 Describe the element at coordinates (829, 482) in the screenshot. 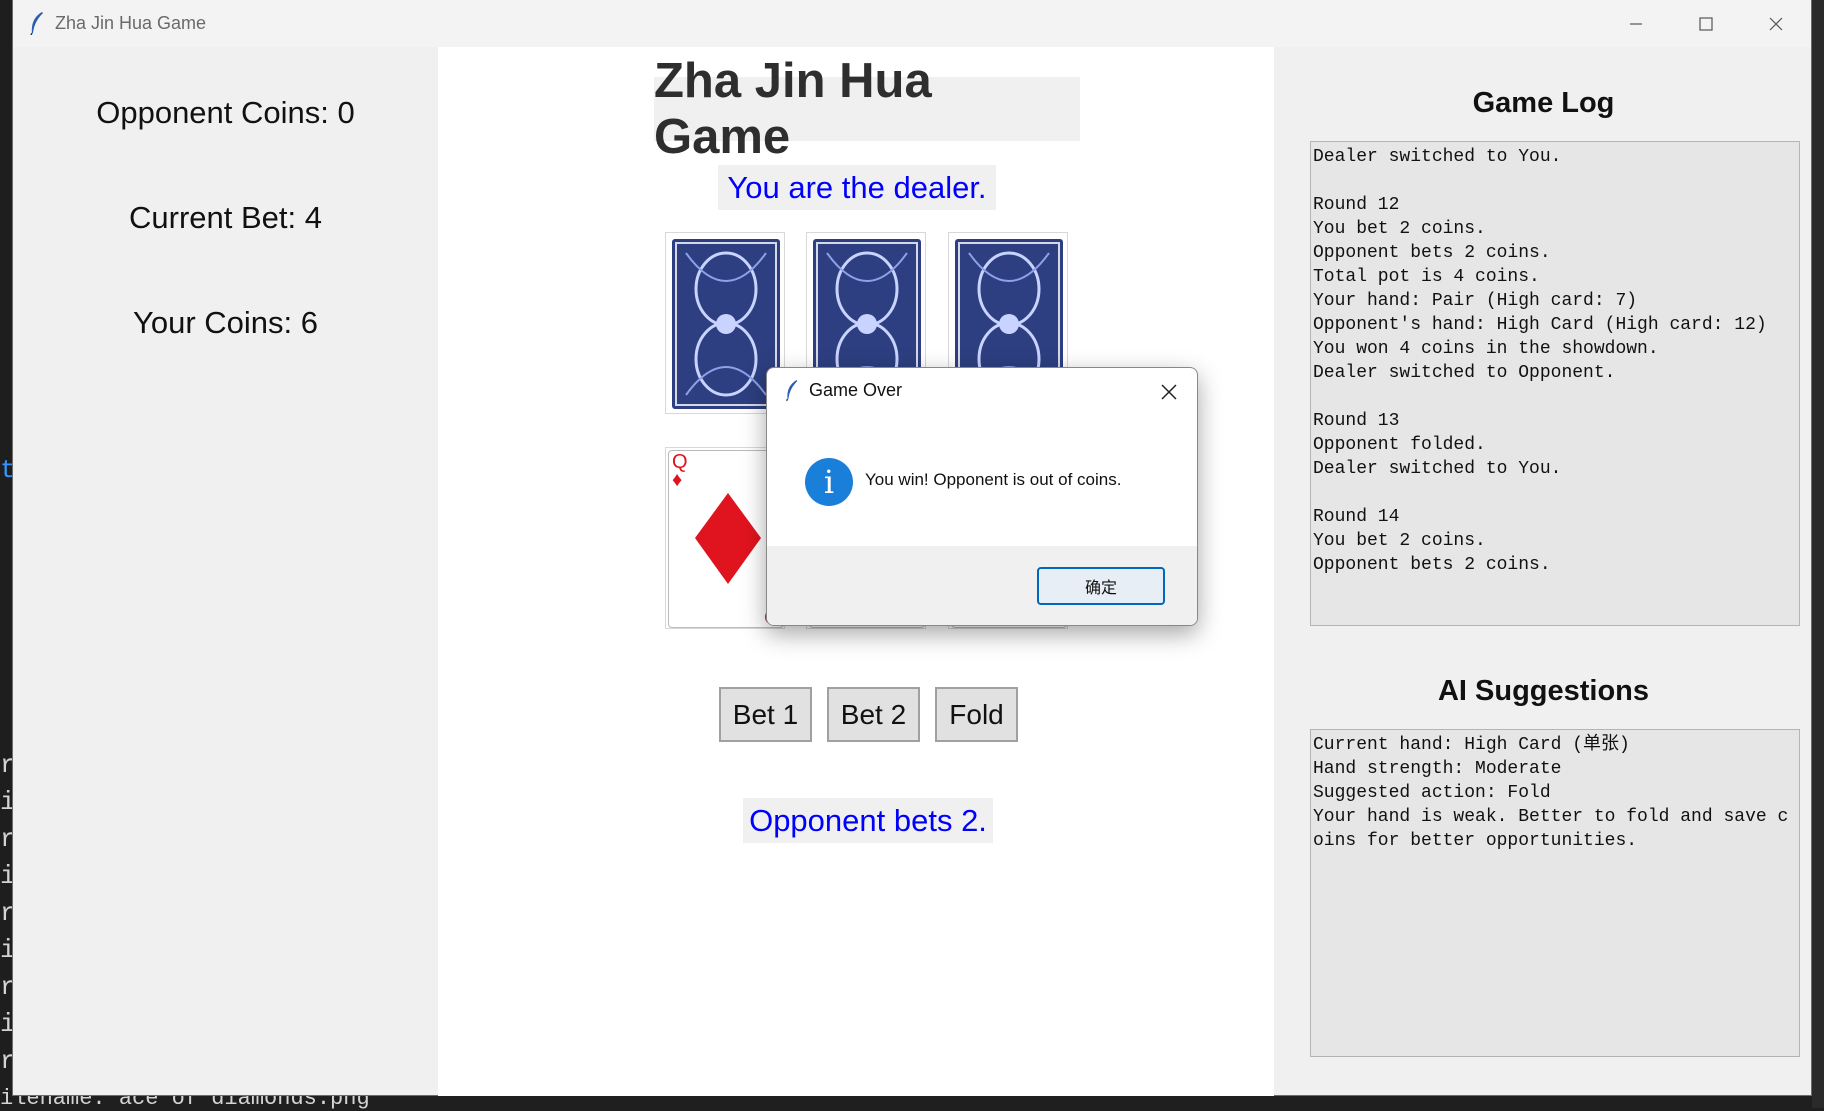

I see `info-icon: i` at that location.